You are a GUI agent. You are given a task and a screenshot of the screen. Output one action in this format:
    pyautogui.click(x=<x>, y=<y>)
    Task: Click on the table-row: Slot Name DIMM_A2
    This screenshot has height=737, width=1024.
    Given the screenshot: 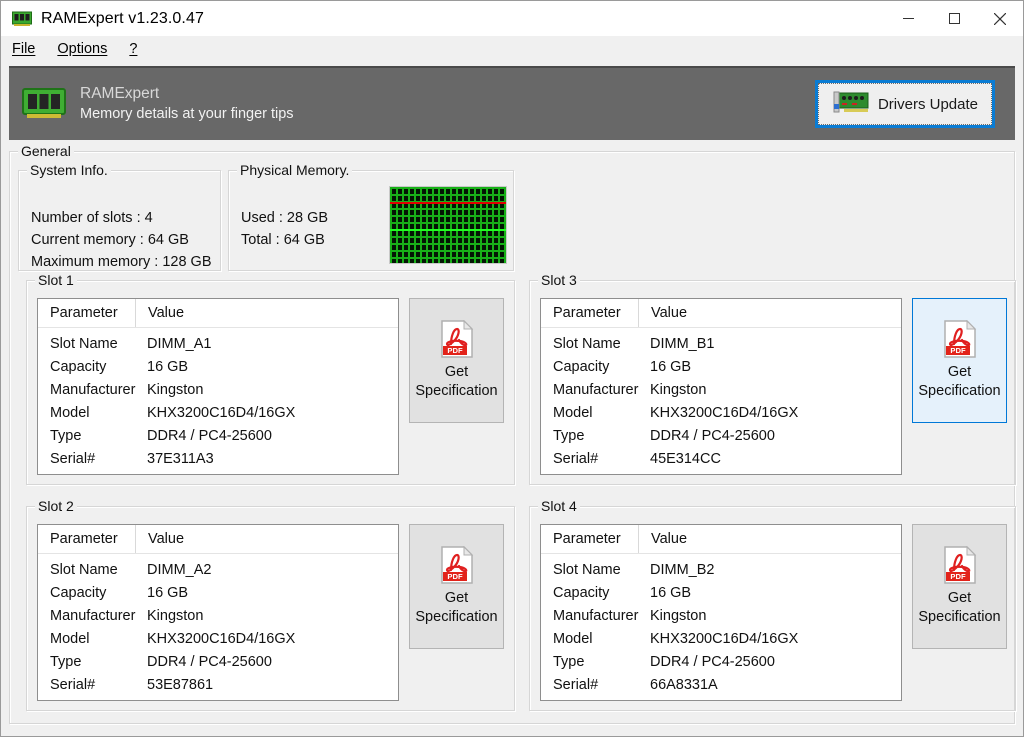 What is the action you would take?
    pyautogui.click(x=218, y=569)
    